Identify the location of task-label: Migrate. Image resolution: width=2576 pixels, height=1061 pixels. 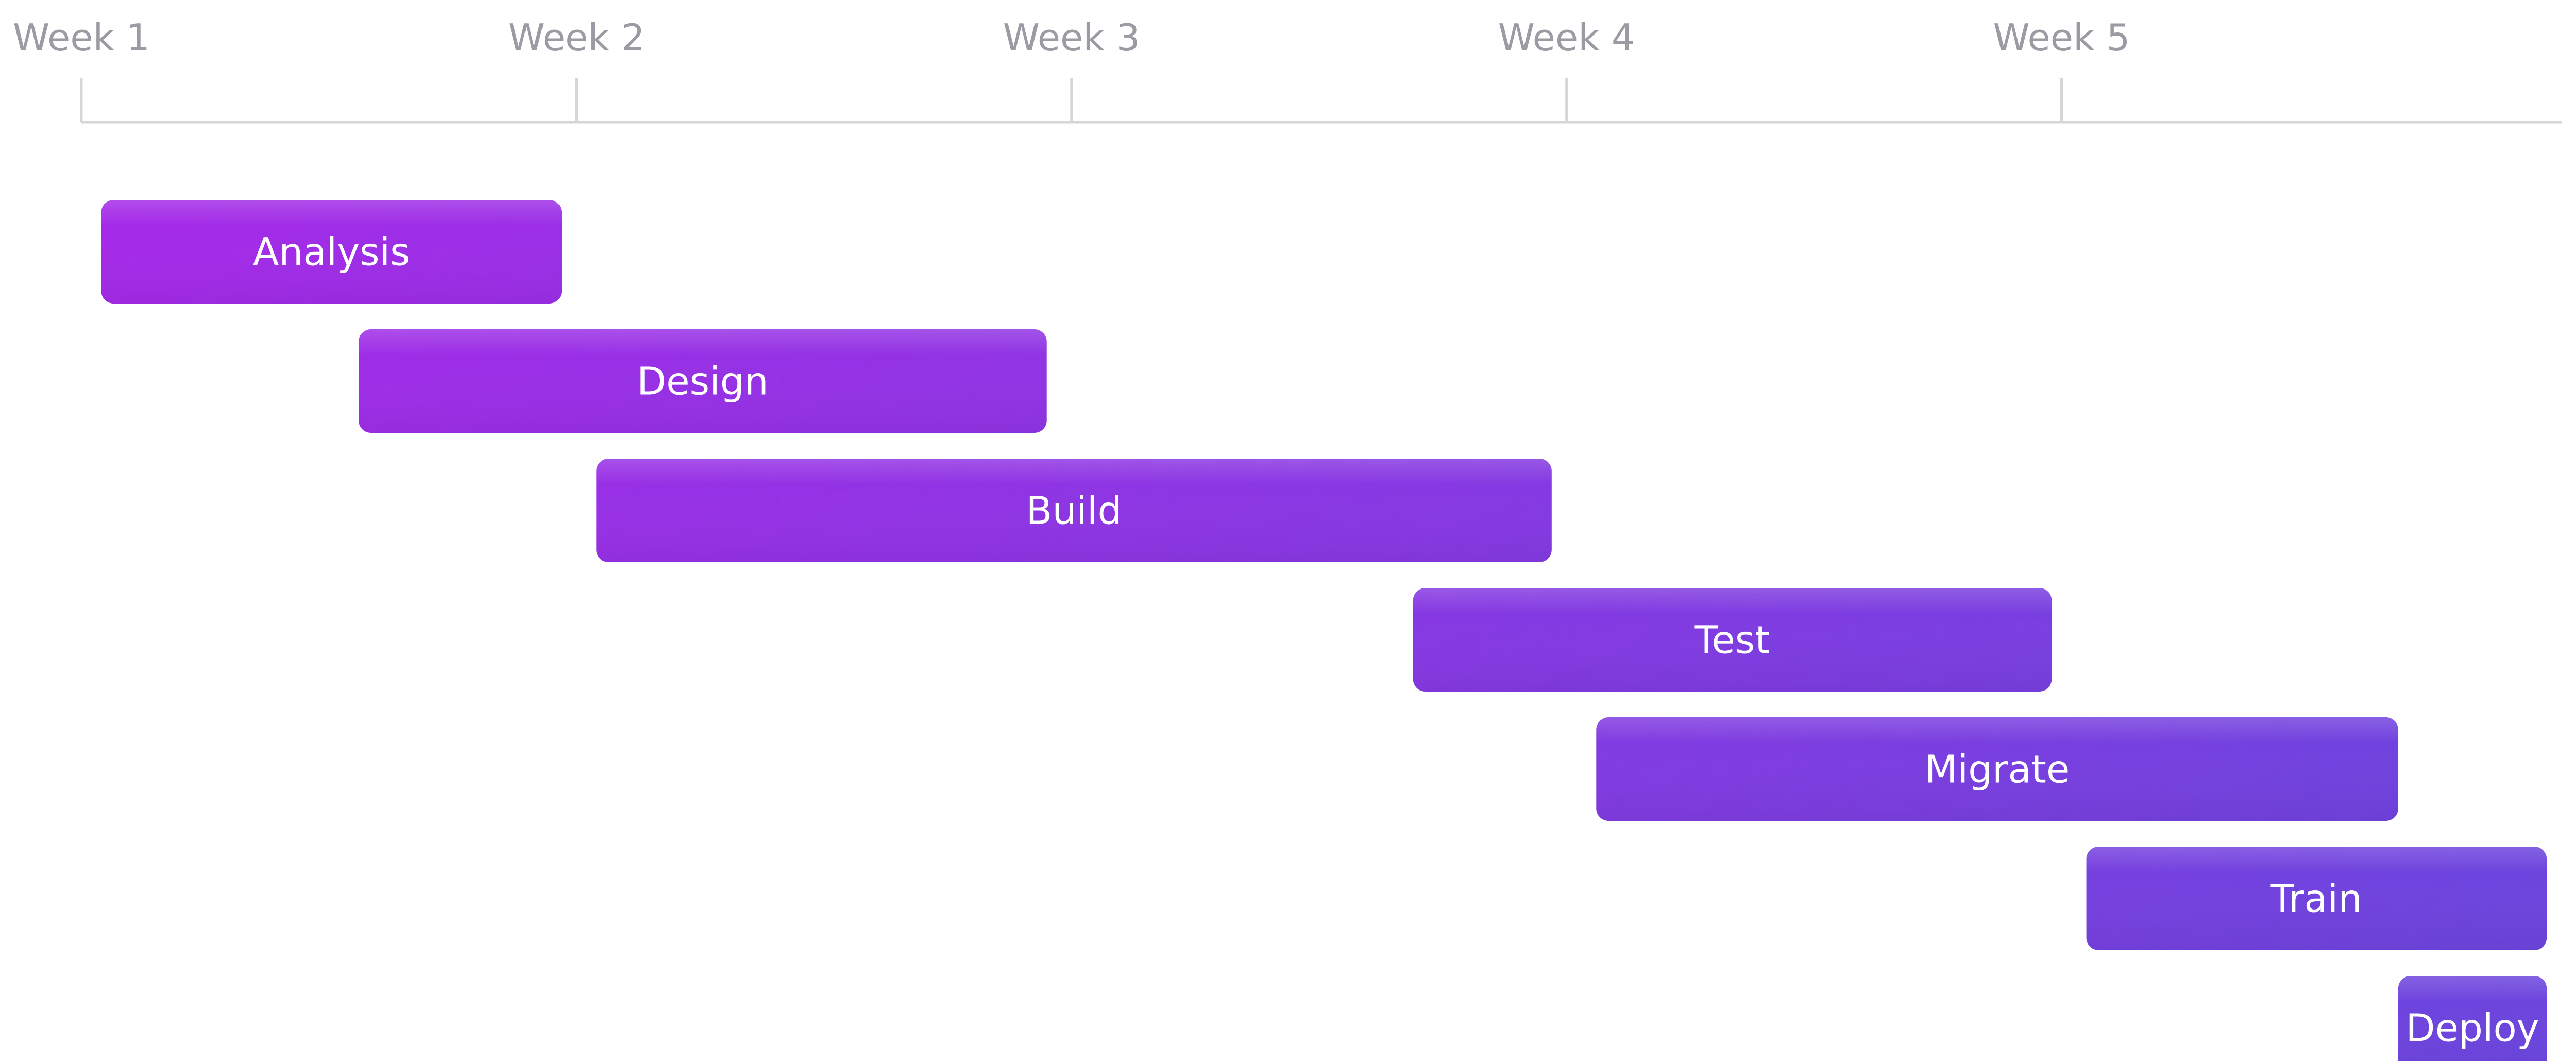
(1997, 770).